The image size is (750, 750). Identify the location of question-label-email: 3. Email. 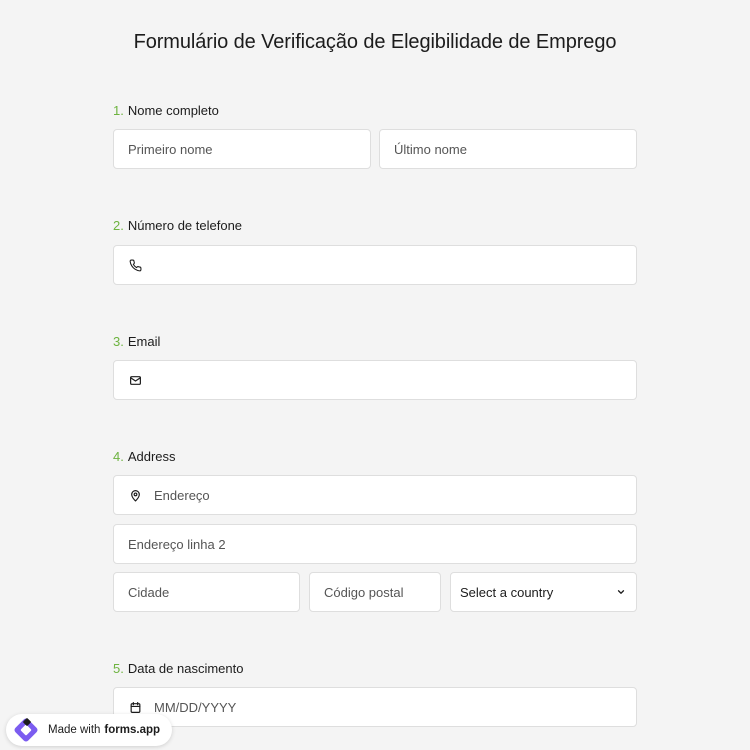
(136, 341).